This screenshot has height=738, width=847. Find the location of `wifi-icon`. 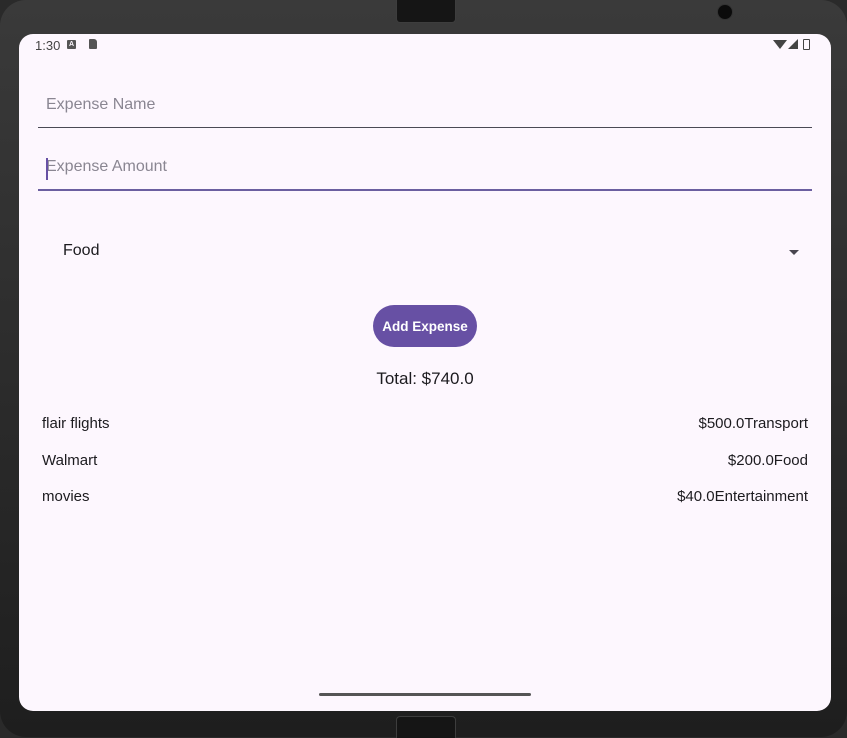

wifi-icon is located at coordinates (780, 44).